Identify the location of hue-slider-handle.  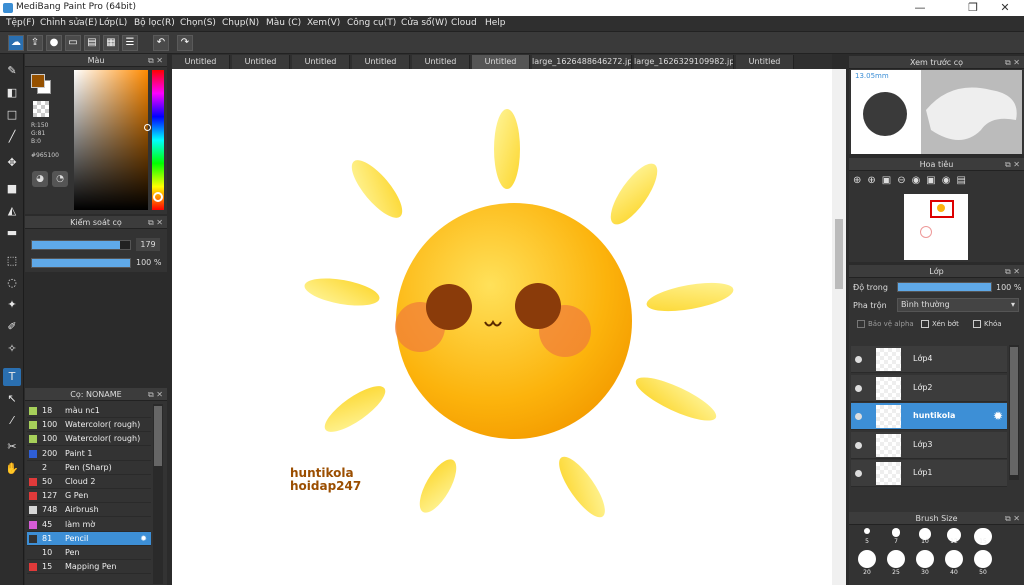
(158, 197).